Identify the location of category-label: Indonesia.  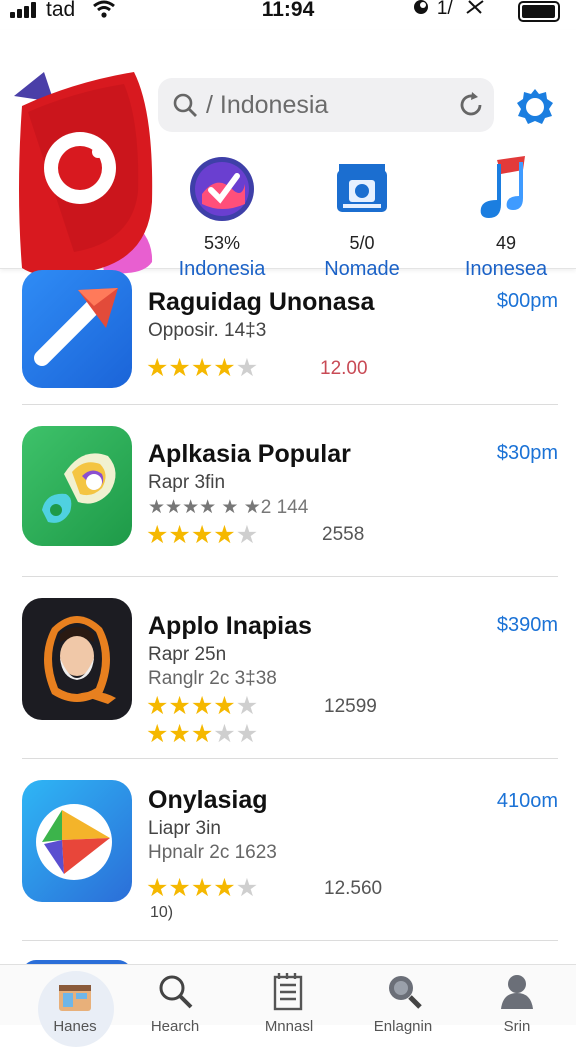
(222, 269).